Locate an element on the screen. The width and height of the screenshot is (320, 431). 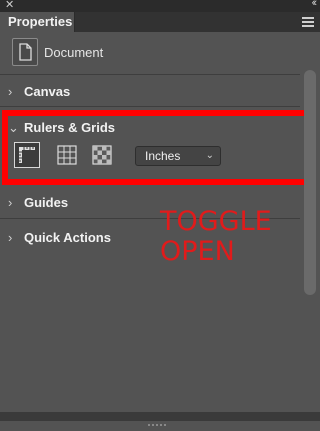
panel-top-bar: ✕ ‹‹ is located at coordinates (160, 6).